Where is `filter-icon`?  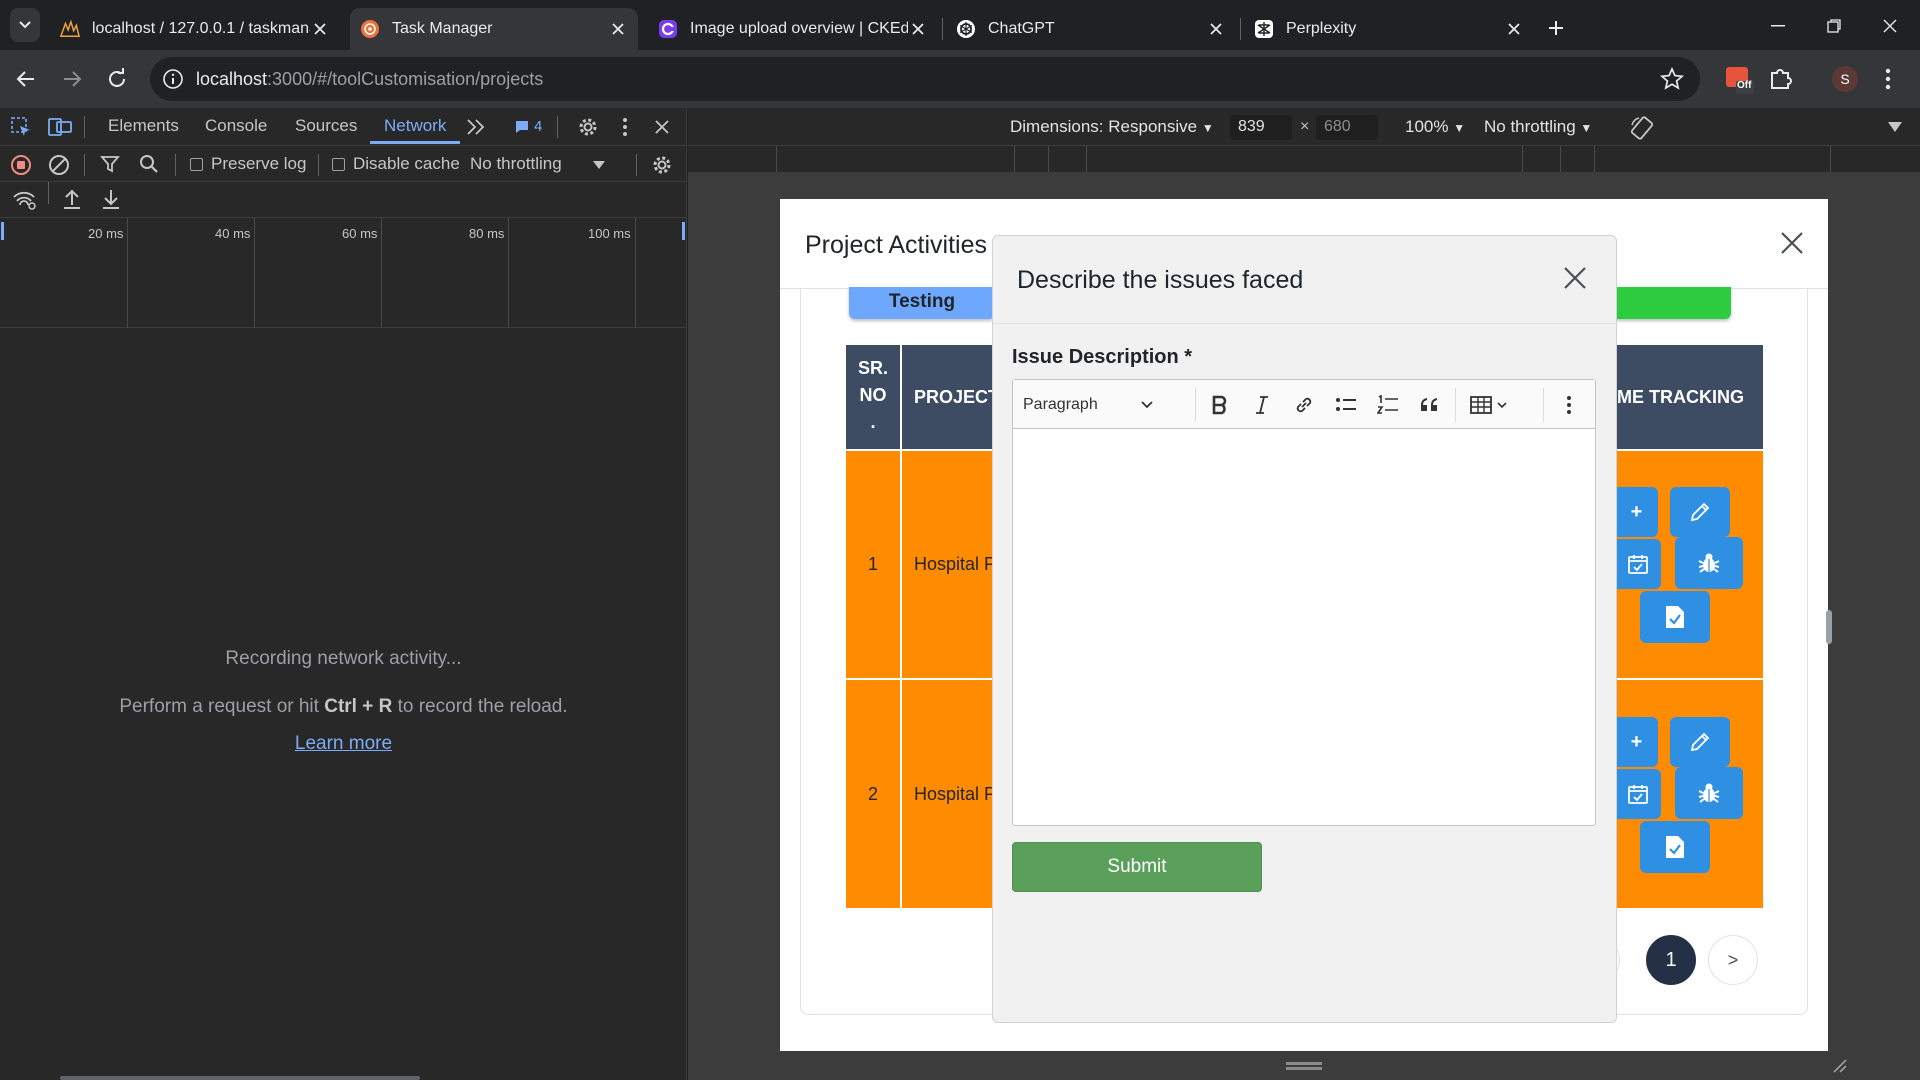
filter-icon is located at coordinates (110, 164).